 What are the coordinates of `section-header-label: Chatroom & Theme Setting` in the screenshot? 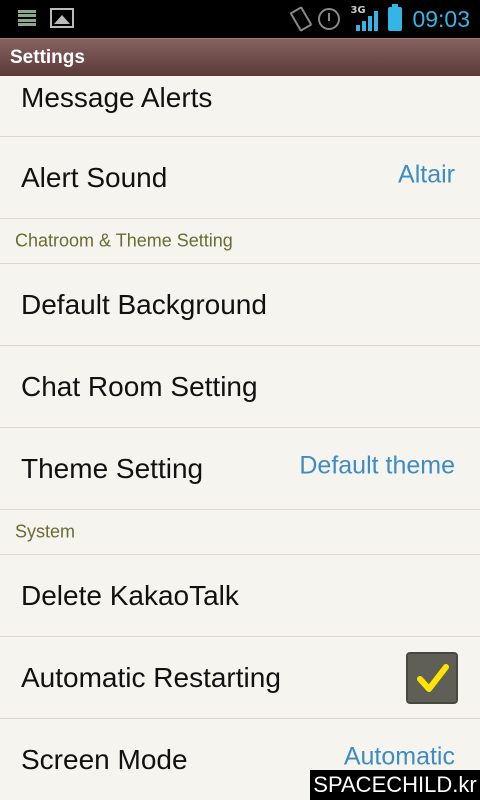 It's located at (124, 240).